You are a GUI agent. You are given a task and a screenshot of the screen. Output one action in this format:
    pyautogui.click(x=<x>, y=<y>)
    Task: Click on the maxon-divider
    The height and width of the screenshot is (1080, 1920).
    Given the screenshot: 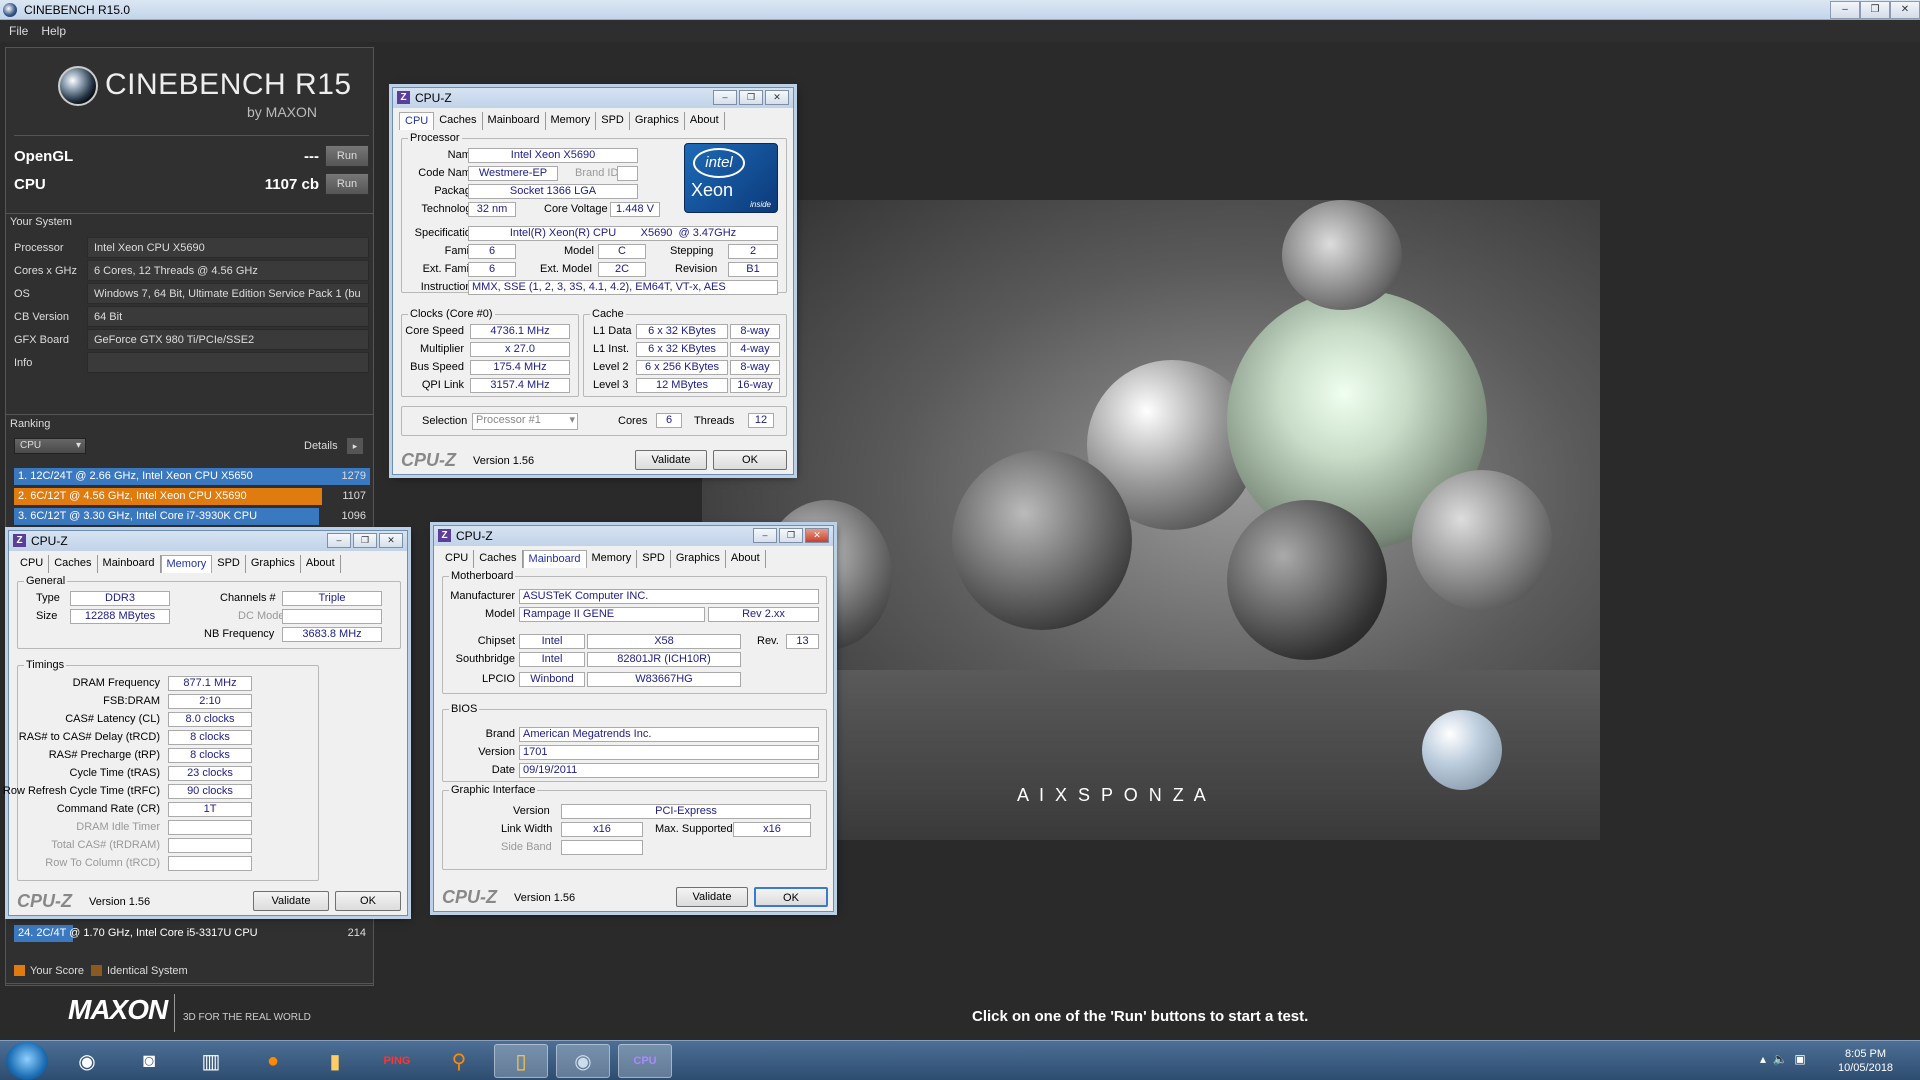 What is the action you would take?
    pyautogui.click(x=174, y=1013)
    